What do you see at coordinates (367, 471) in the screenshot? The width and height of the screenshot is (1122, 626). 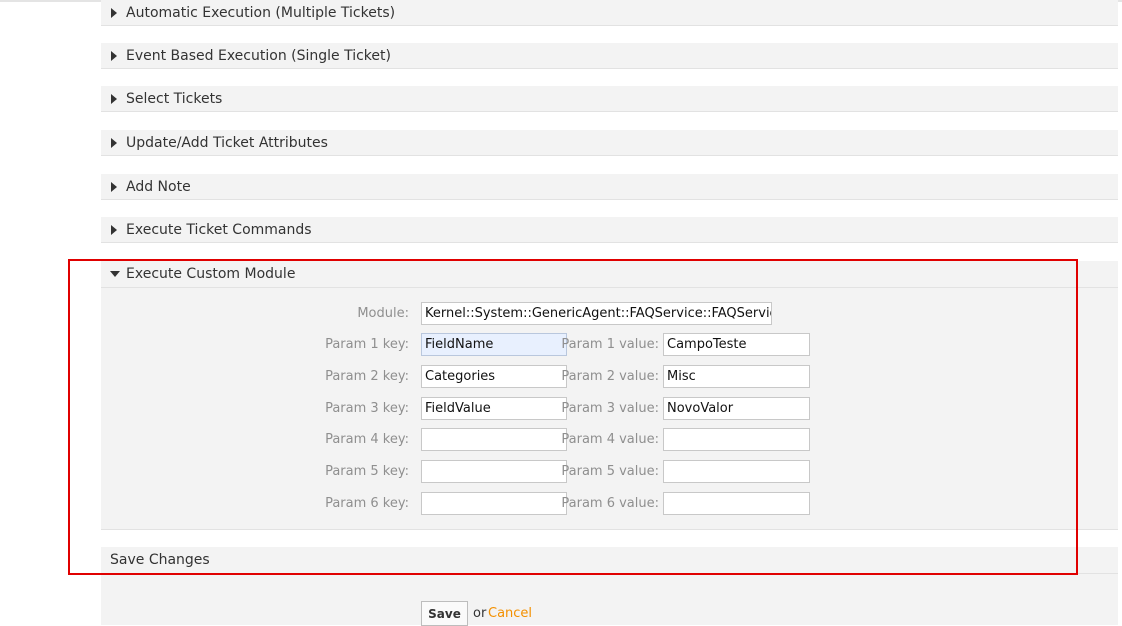 I see `param-5-key-label: Param 5 key:` at bounding box center [367, 471].